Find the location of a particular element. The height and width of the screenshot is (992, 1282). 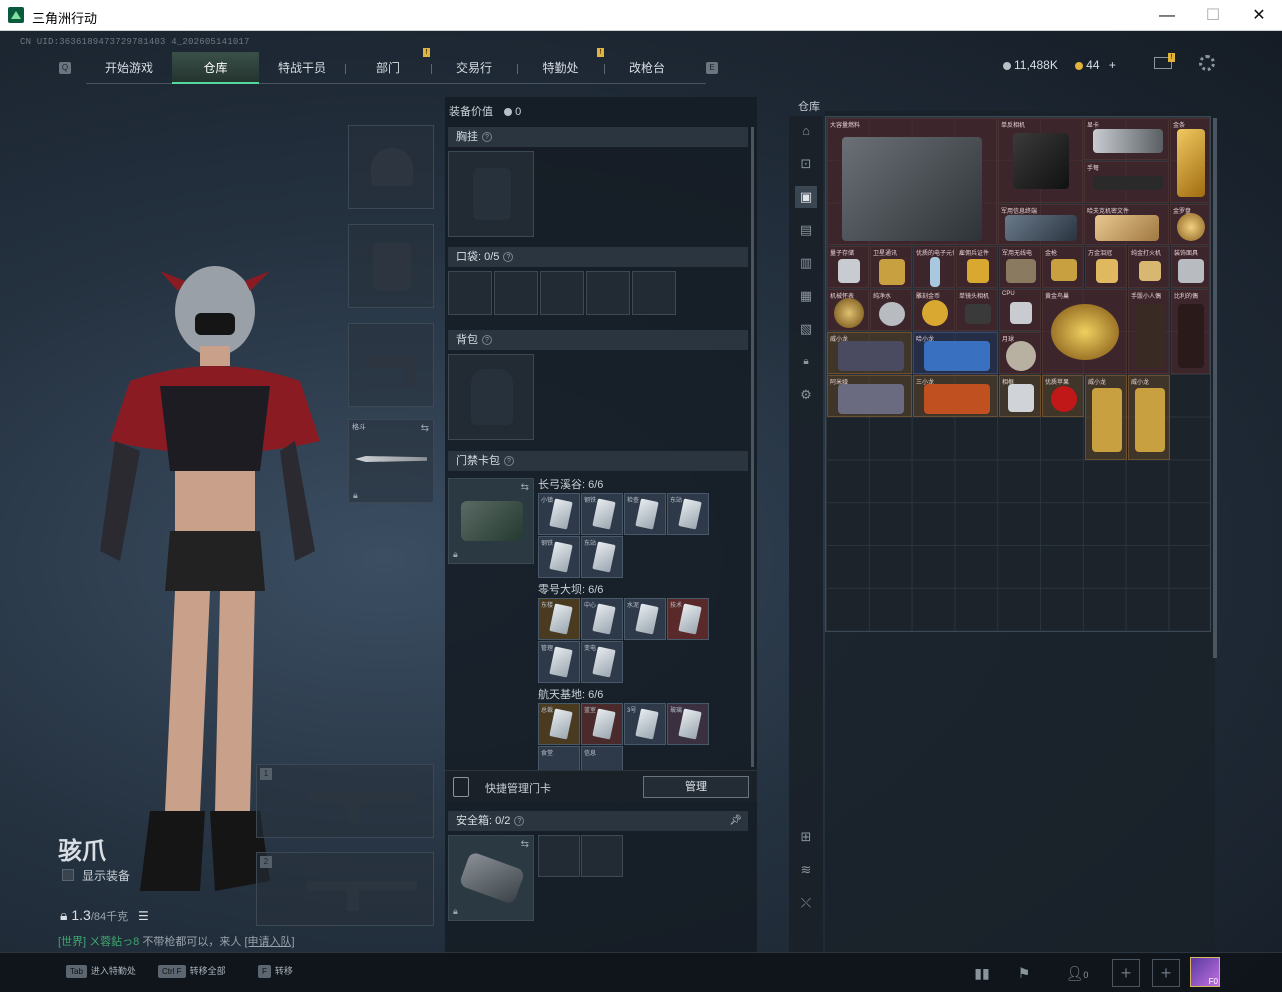

close-button: ✕ is located at coordinates (1259, 15).